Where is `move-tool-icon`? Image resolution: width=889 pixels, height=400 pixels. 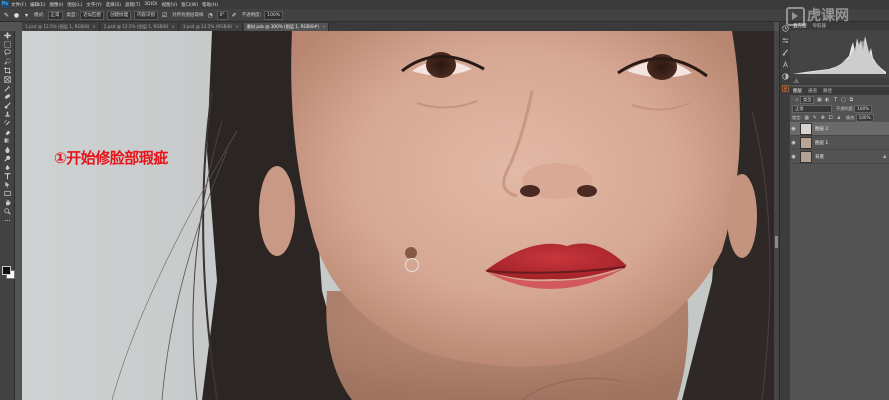 move-tool-icon is located at coordinates (7, 35).